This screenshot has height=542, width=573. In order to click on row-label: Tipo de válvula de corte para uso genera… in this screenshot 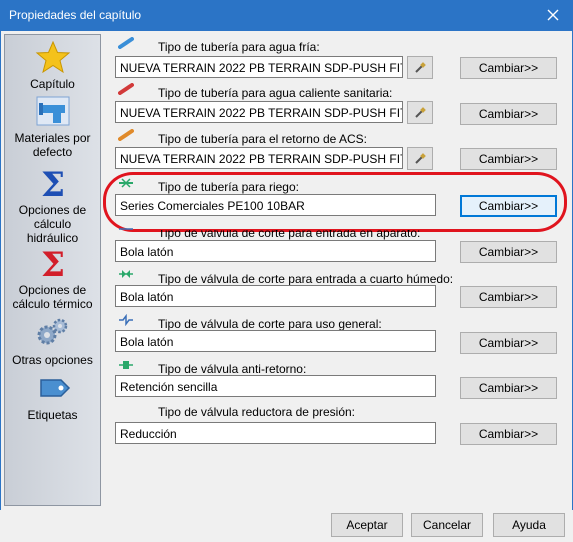, I will do `click(270, 324)`.